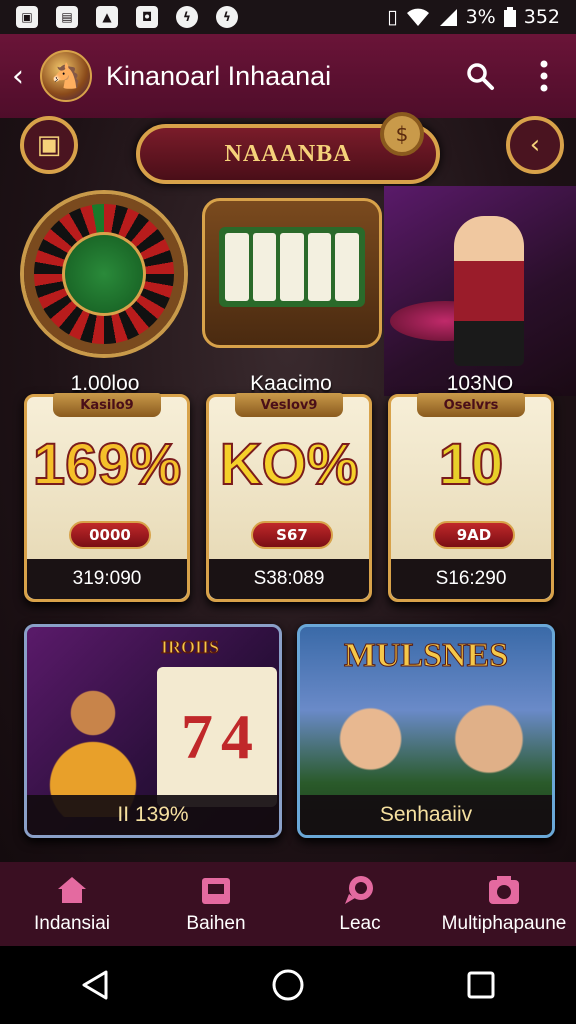  Describe the element at coordinates (216, 923) in the screenshot. I see `nav-label: Baihen` at that location.